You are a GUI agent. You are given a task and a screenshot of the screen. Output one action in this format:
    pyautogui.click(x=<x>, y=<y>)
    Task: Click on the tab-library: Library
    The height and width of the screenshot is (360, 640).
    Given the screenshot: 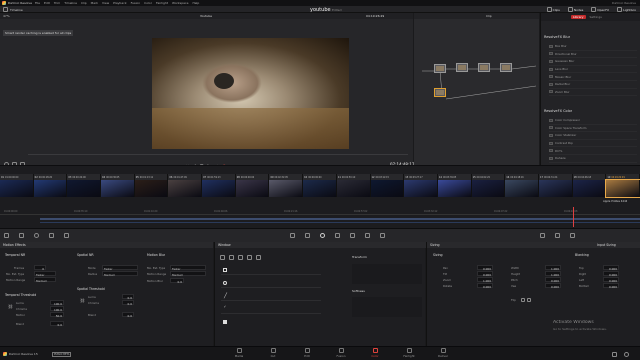 What is the action you would take?
    pyautogui.click(x=578, y=17)
    